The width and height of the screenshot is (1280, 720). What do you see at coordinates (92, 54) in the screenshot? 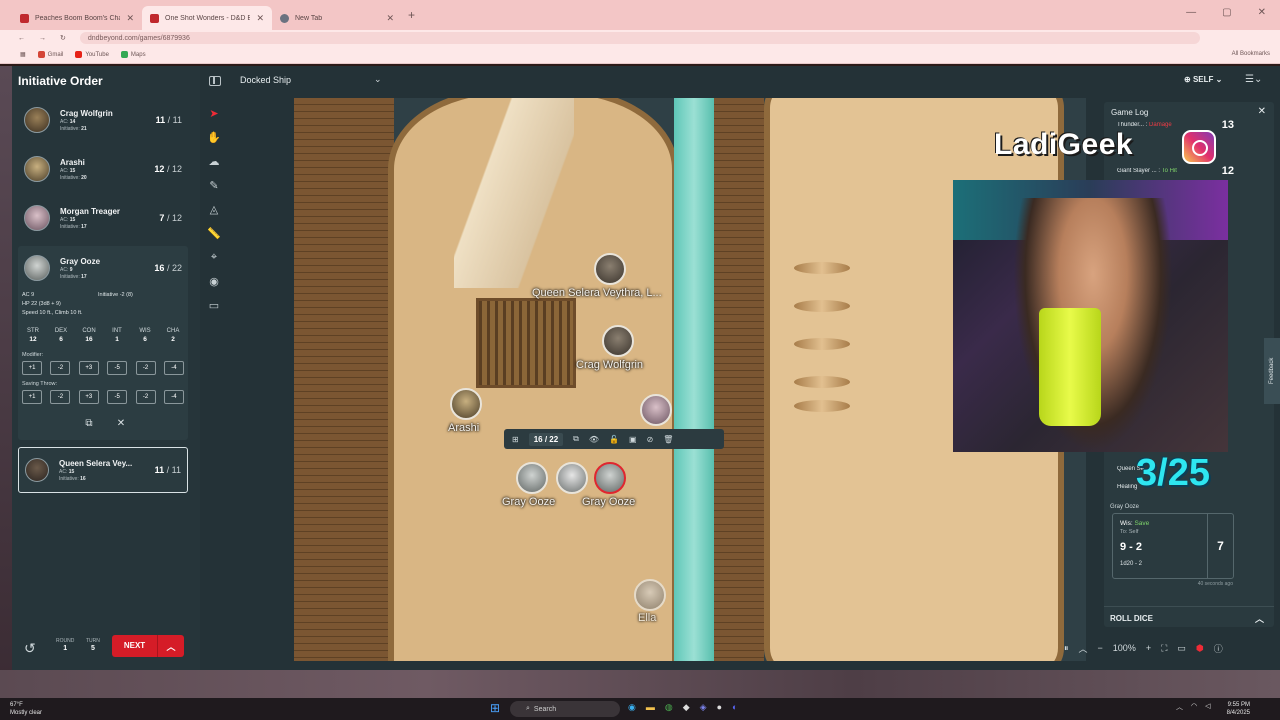
I see `bookmark-youtube: YouTube` at bounding box center [92, 54].